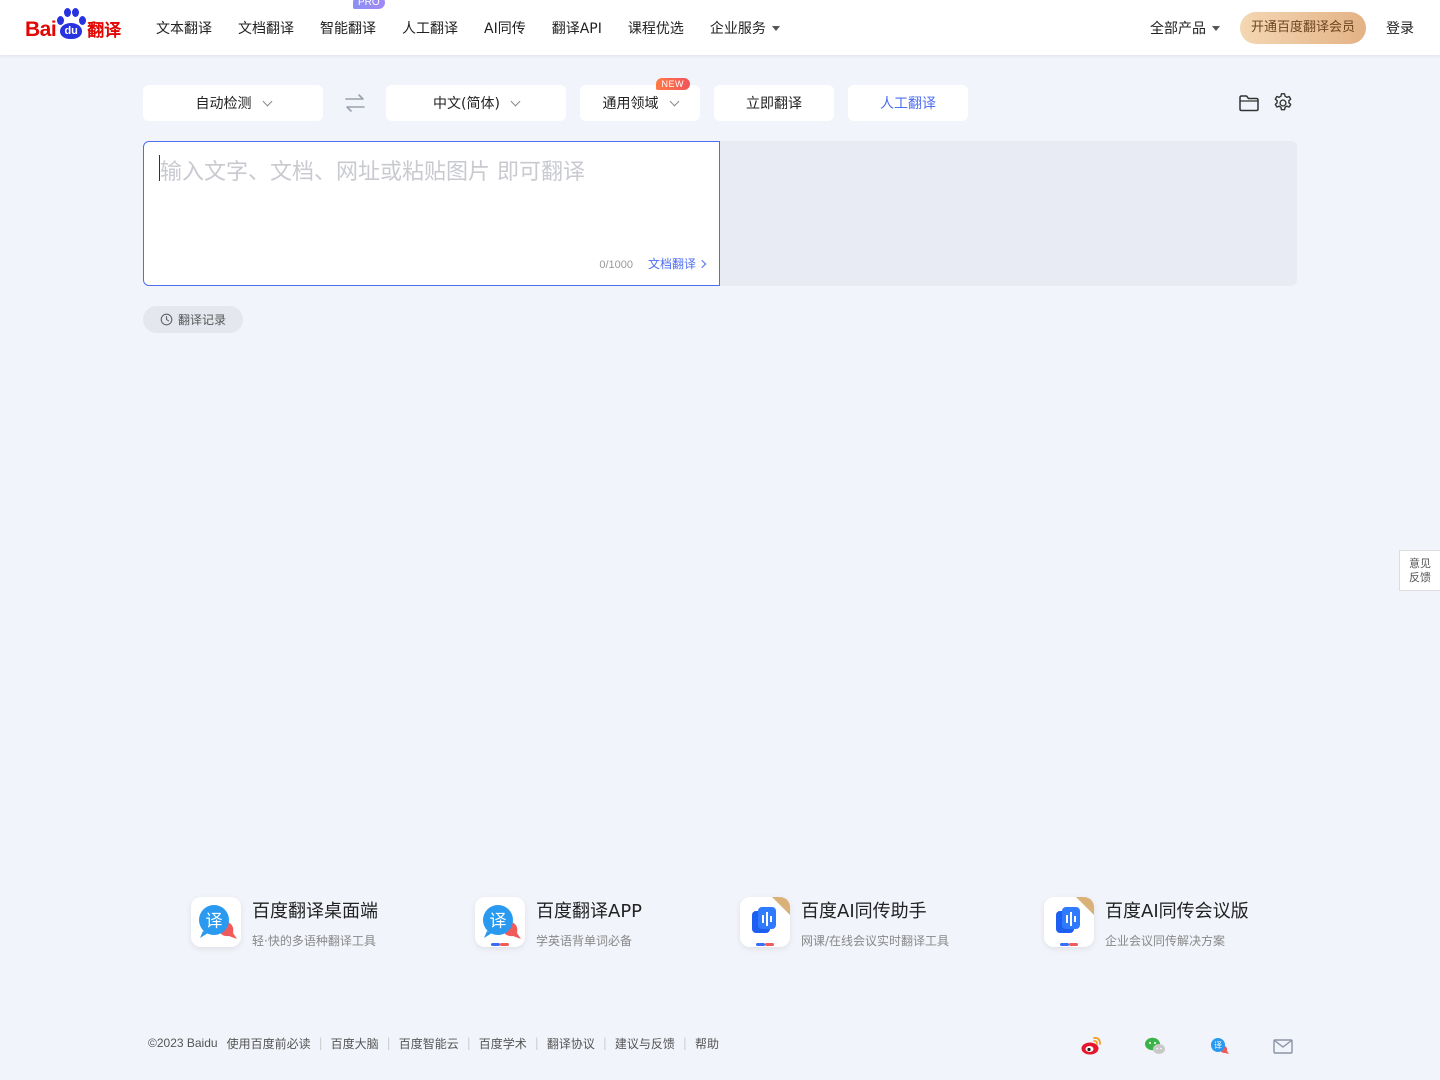 This screenshot has height=1080, width=1440. Describe the element at coordinates (1177, 28) in the screenshot. I see `all-products-label: 全部产品` at that location.